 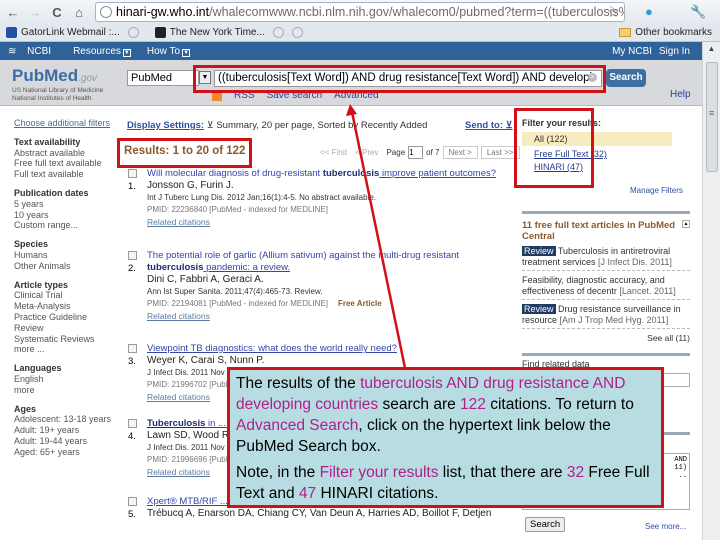 I want to click on home-icon: ⌂, so click(x=79, y=12).